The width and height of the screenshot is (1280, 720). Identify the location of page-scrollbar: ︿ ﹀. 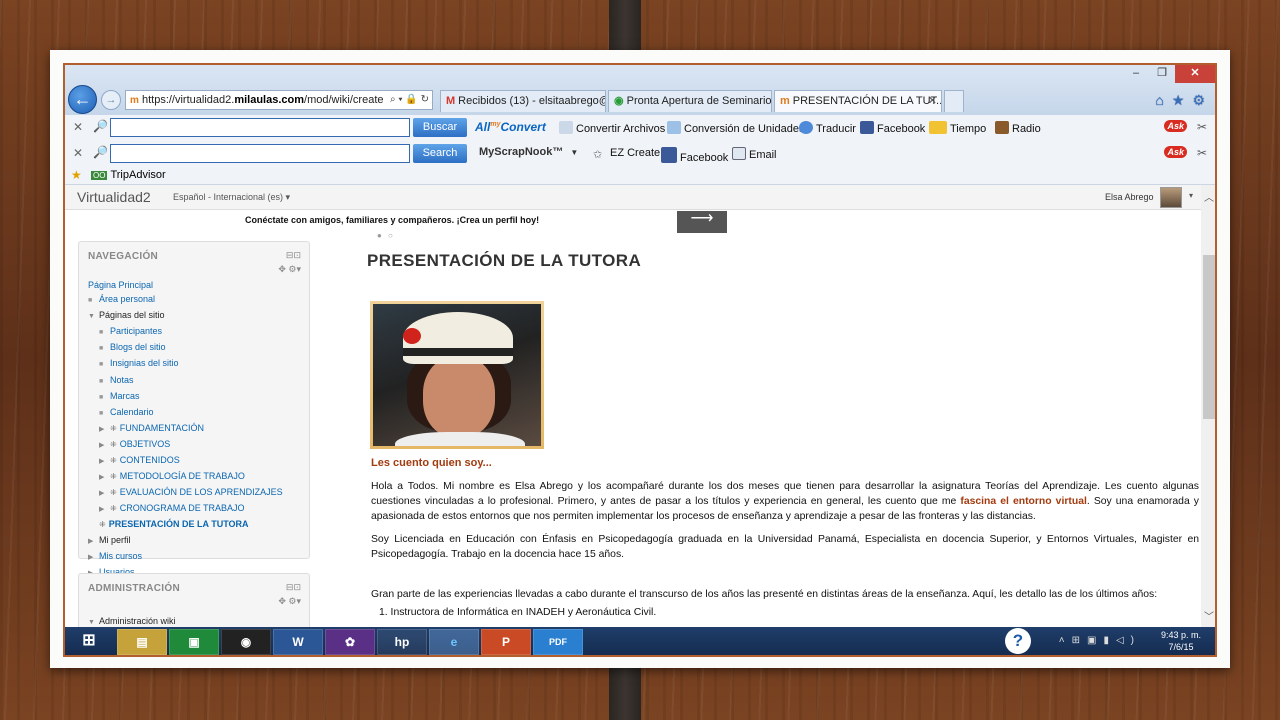
(1208, 406).